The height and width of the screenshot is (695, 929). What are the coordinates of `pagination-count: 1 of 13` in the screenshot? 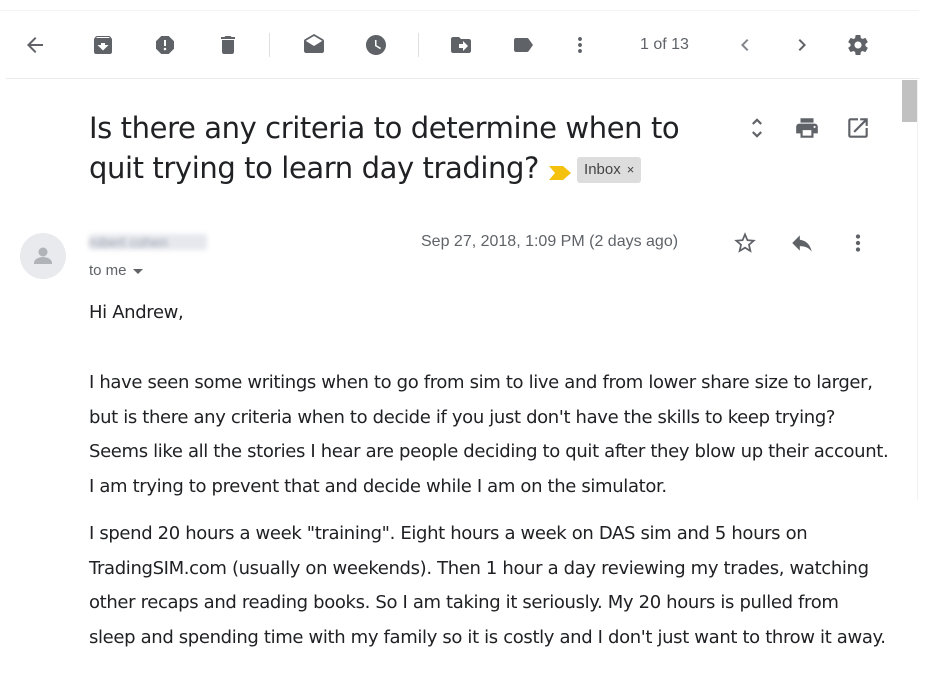 It's located at (664, 44).